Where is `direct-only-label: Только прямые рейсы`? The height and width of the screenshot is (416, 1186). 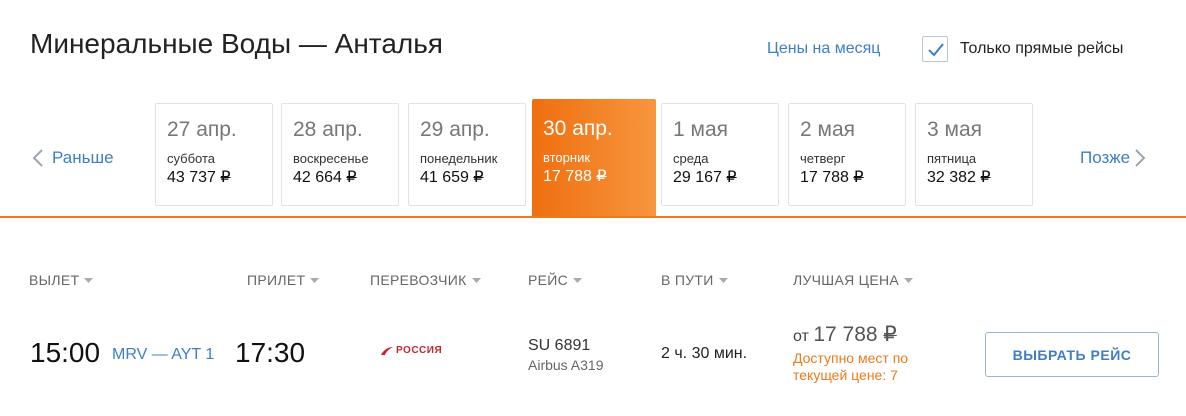 direct-only-label: Только прямые рейсы is located at coordinates (1042, 48).